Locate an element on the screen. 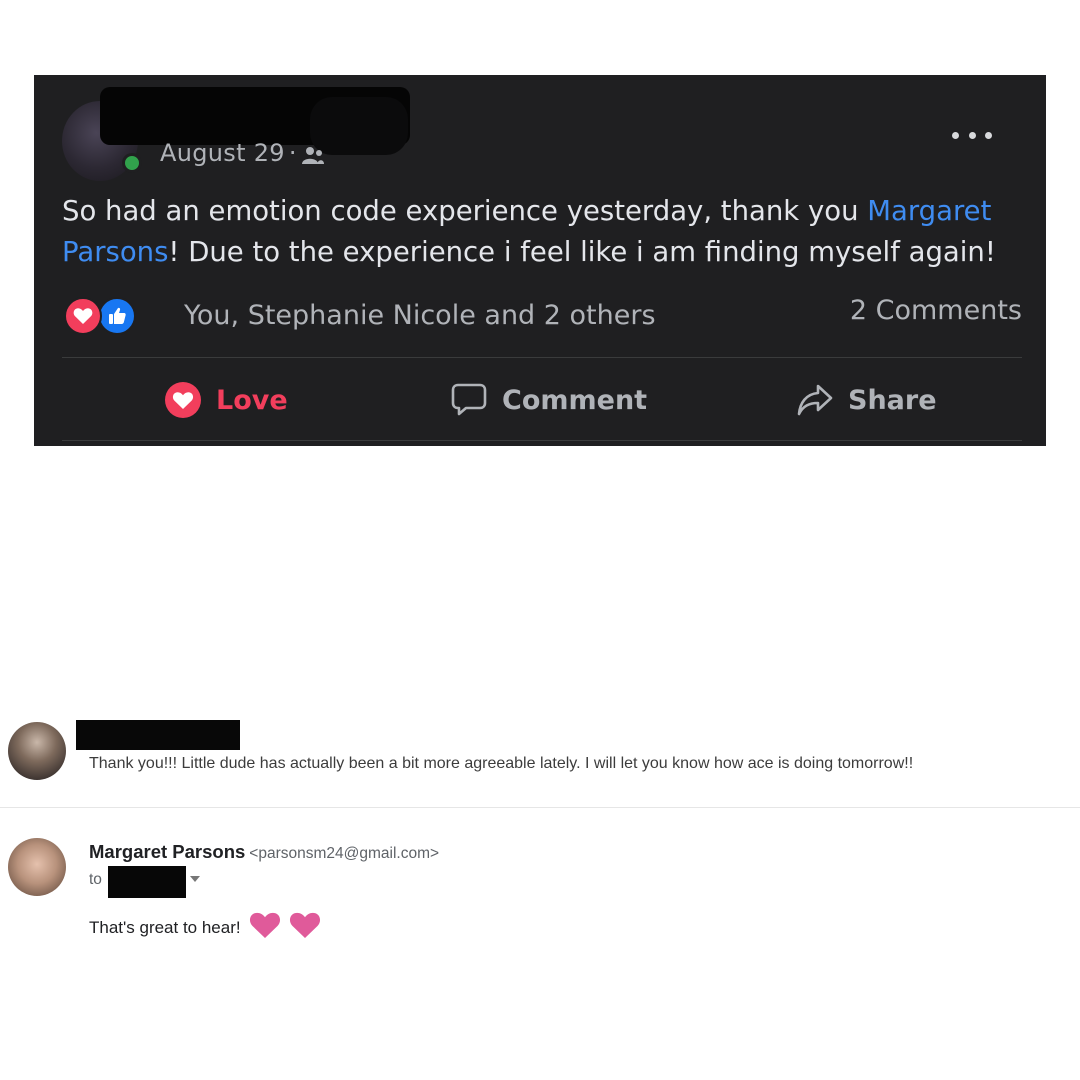 The height and width of the screenshot is (1080, 1080). reply-sender-avatar is located at coordinates (37, 751).